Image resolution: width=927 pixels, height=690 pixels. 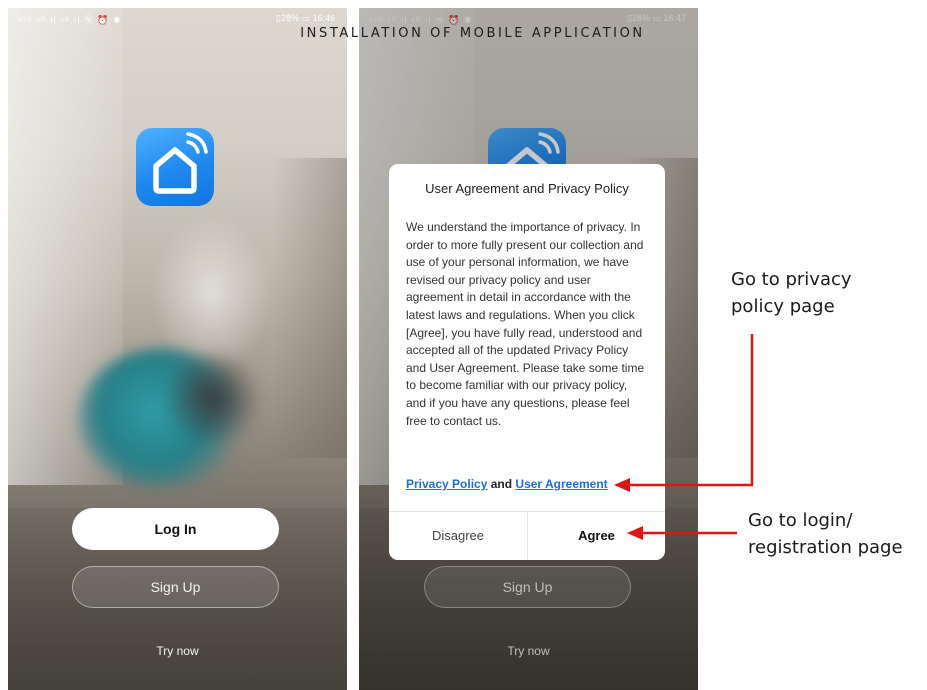 What do you see at coordinates (691, 410) in the screenshot?
I see `arrow-to-privacy-link` at bounding box center [691, 410].